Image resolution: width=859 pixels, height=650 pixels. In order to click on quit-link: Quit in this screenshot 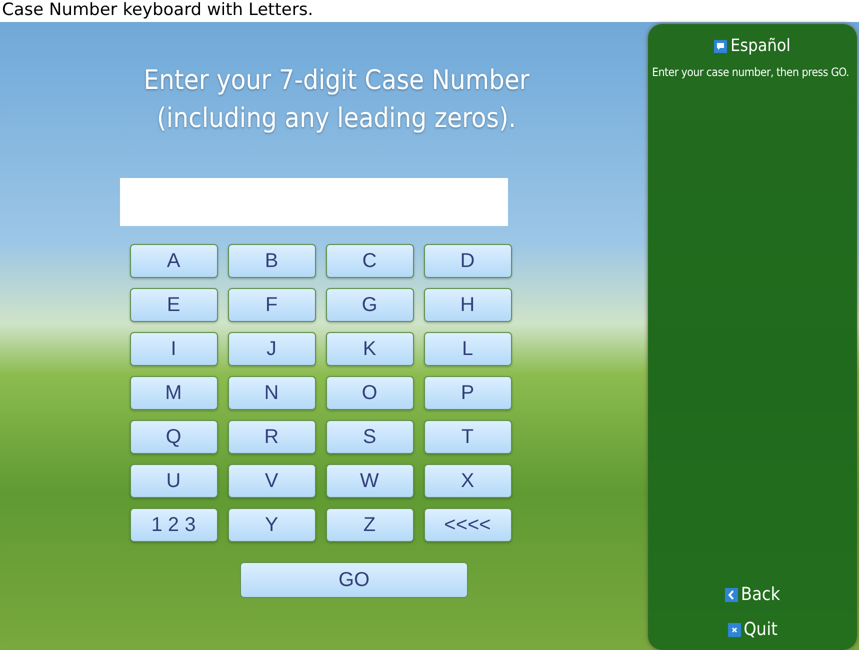, I will do `click(753, 629)`.